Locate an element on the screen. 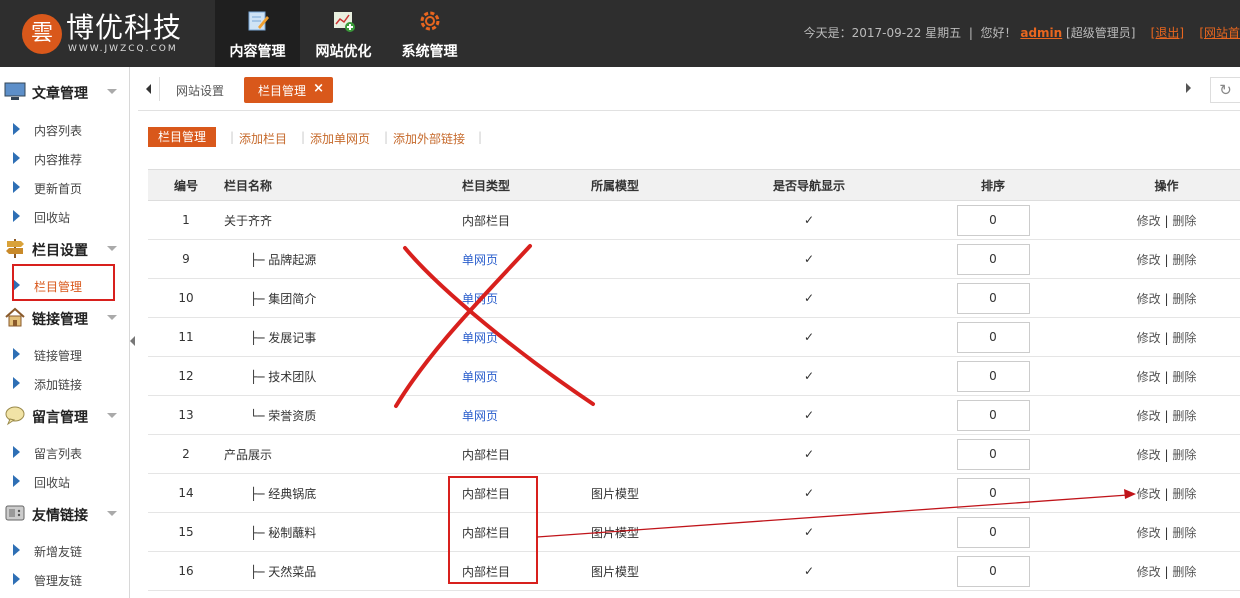 This screenshot has height=598, width=1240. table-row: 2产品展示 内部栏目 ✓ 修改 | 删除 is located at coordinates (694, 454).